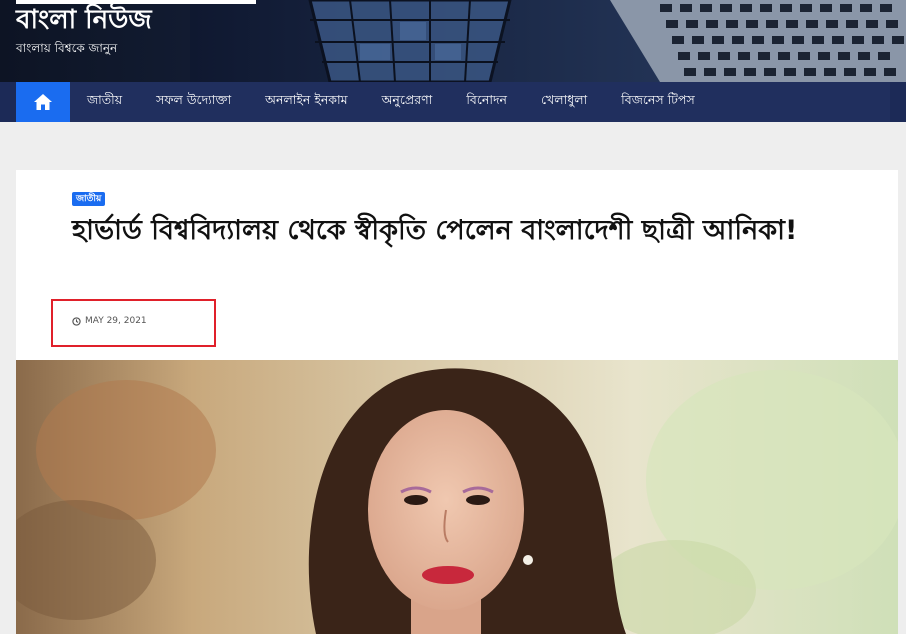 Image resolution: width=906 pixels, height=634 pixels. I want to click on nav-home-button, so click(43, 102).